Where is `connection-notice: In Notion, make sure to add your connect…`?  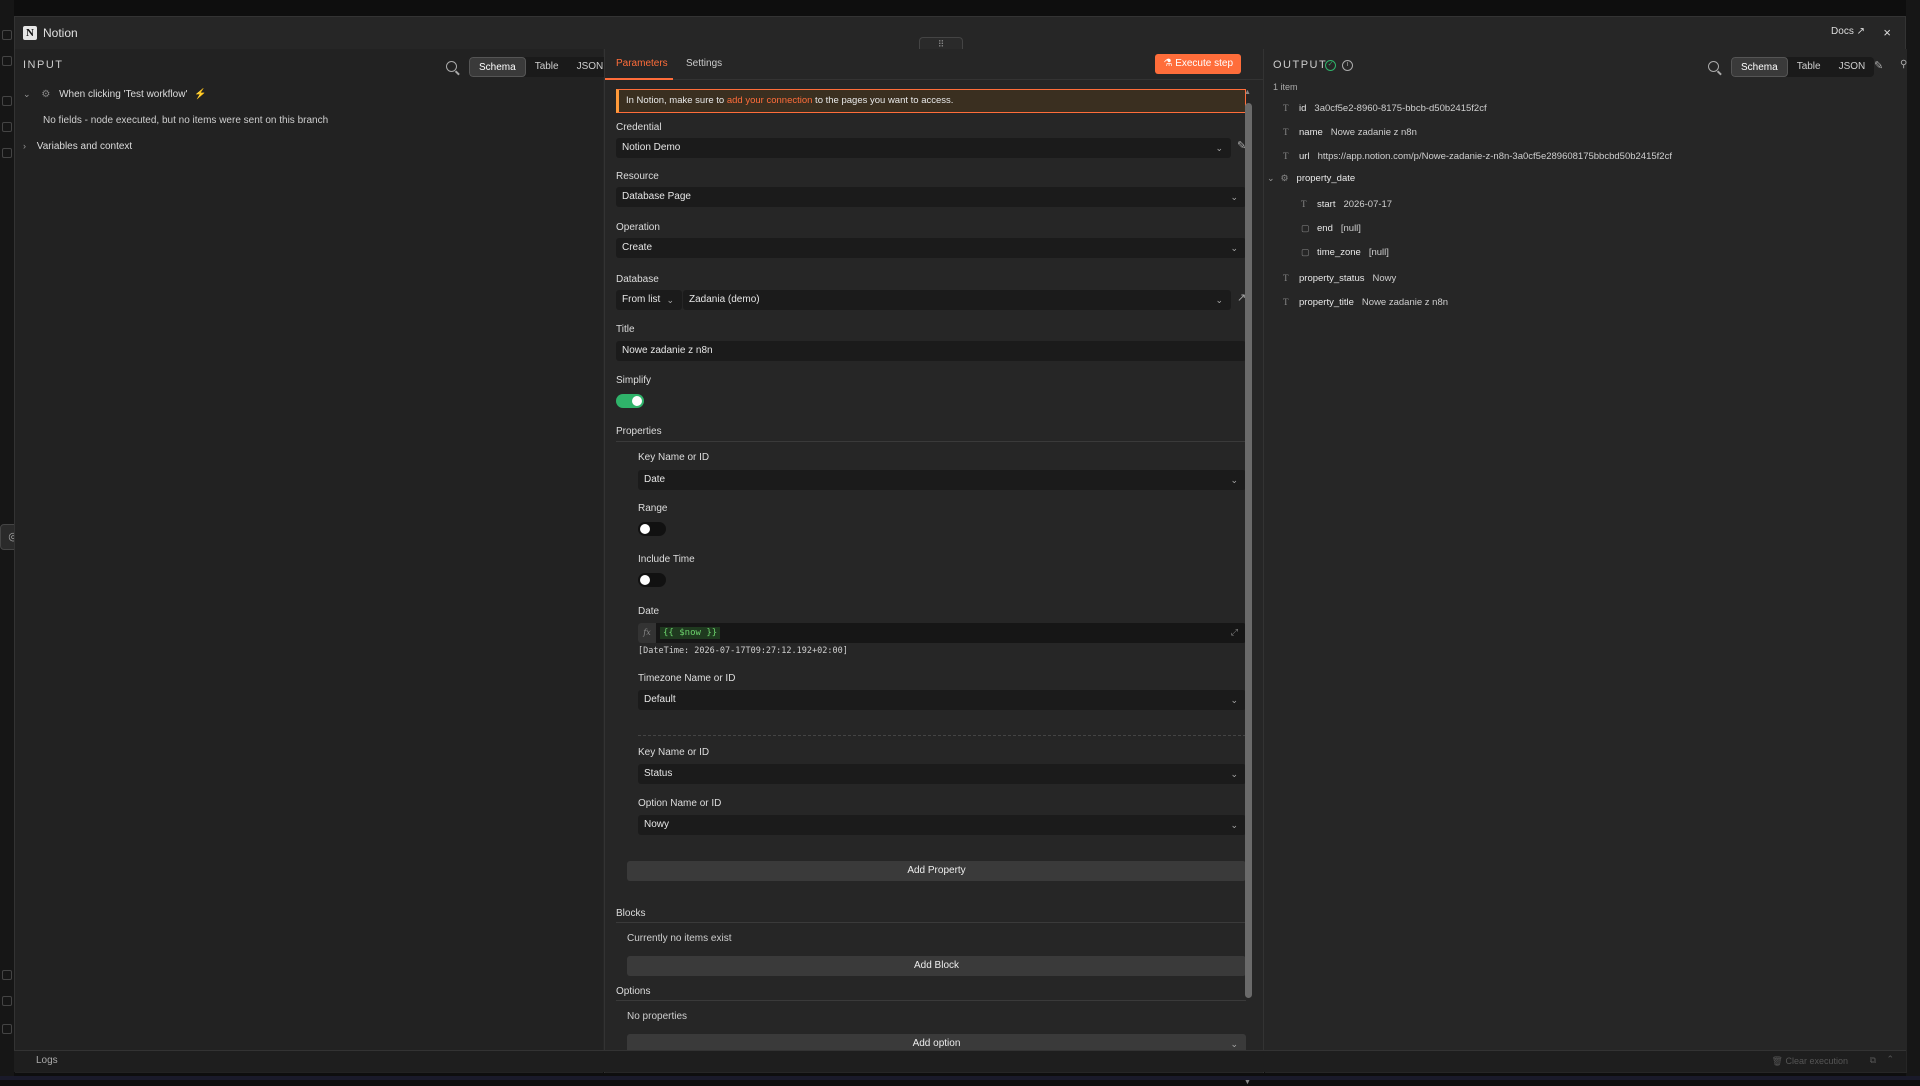
connection-notice: In Notion, make sure to add your connect… is located at coordinates (931, 101).